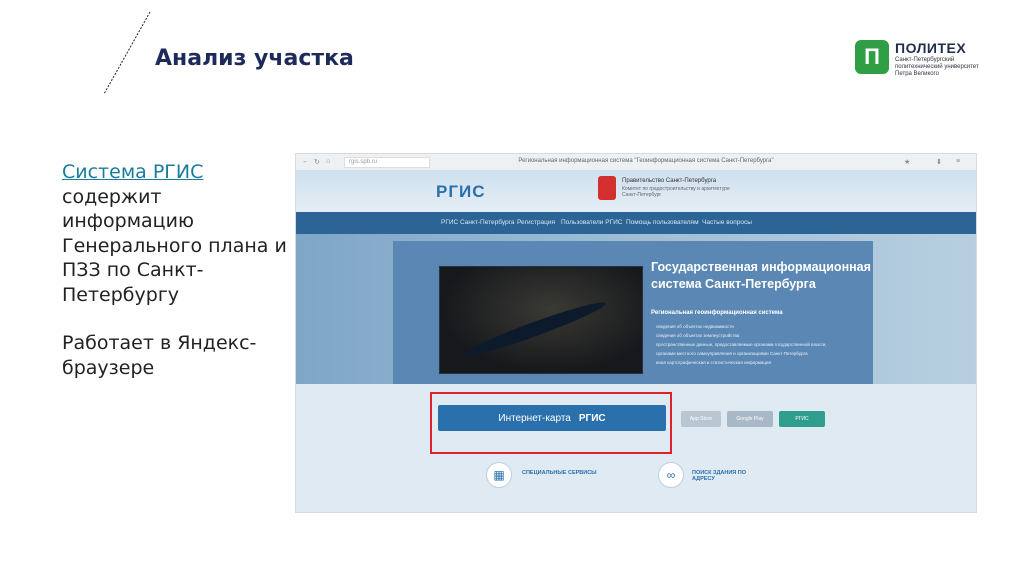 This screenshot has height=574, width=1024. Describe the element at coordinates (551, 423) in the screenshot. I see `highlight-frame` at that location.